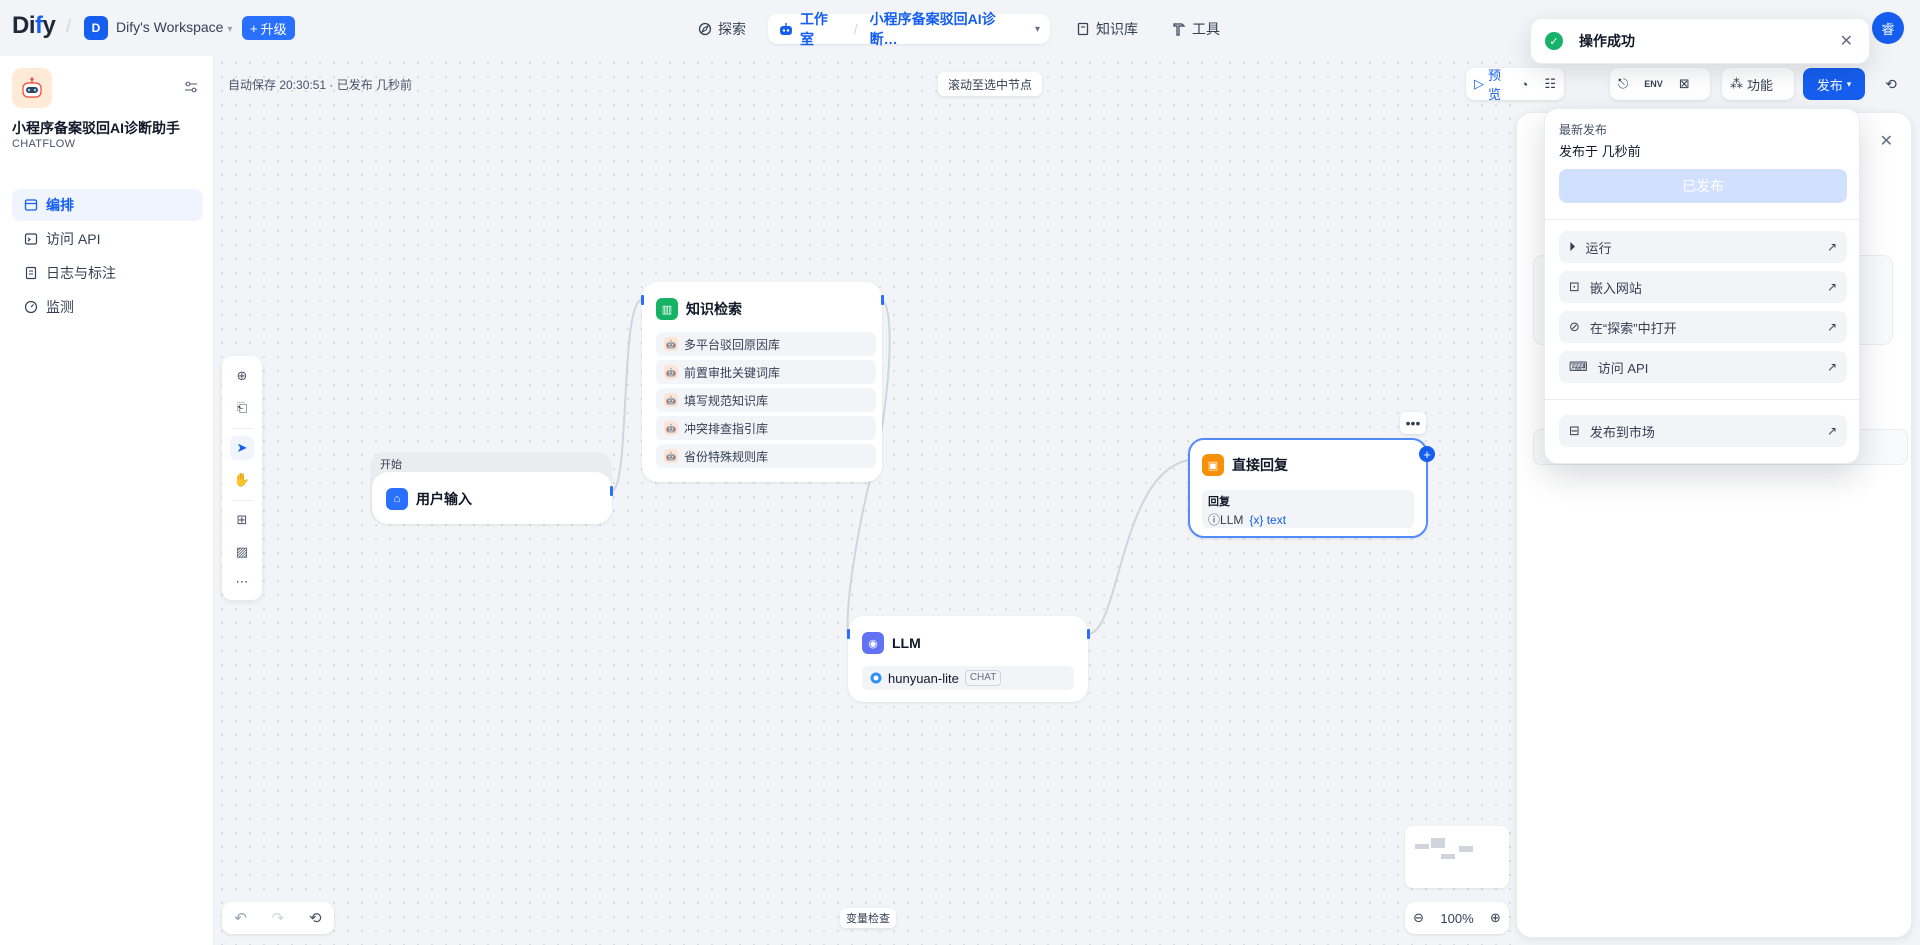 The image size is (1920, 945). What do you see at coordinates (1623, 84) in the screenshot?
I see `conversation-variables-icon: ⎋` at bounding box center [1623, 84].